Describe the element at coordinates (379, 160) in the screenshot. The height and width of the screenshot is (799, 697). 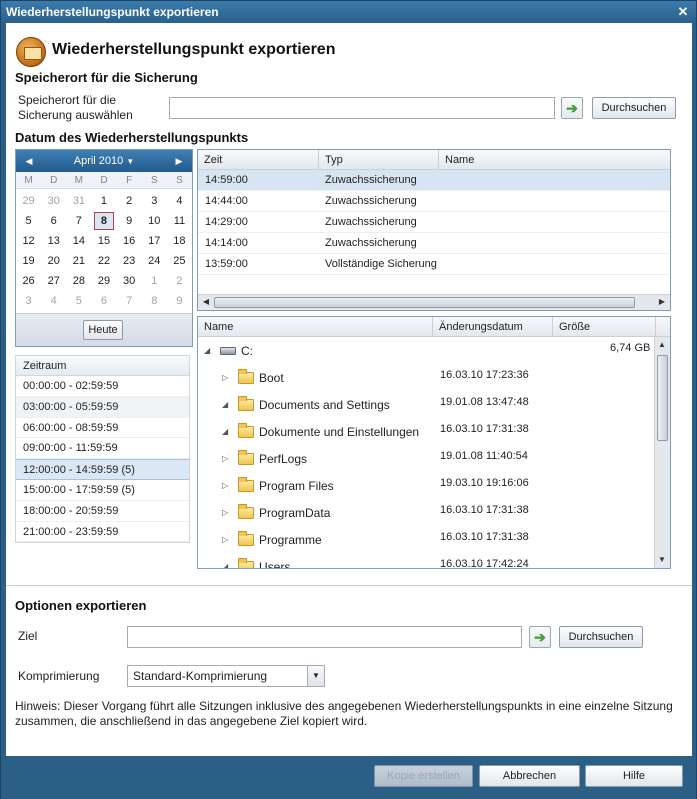
I see `column-header-type: Typ` at that location.